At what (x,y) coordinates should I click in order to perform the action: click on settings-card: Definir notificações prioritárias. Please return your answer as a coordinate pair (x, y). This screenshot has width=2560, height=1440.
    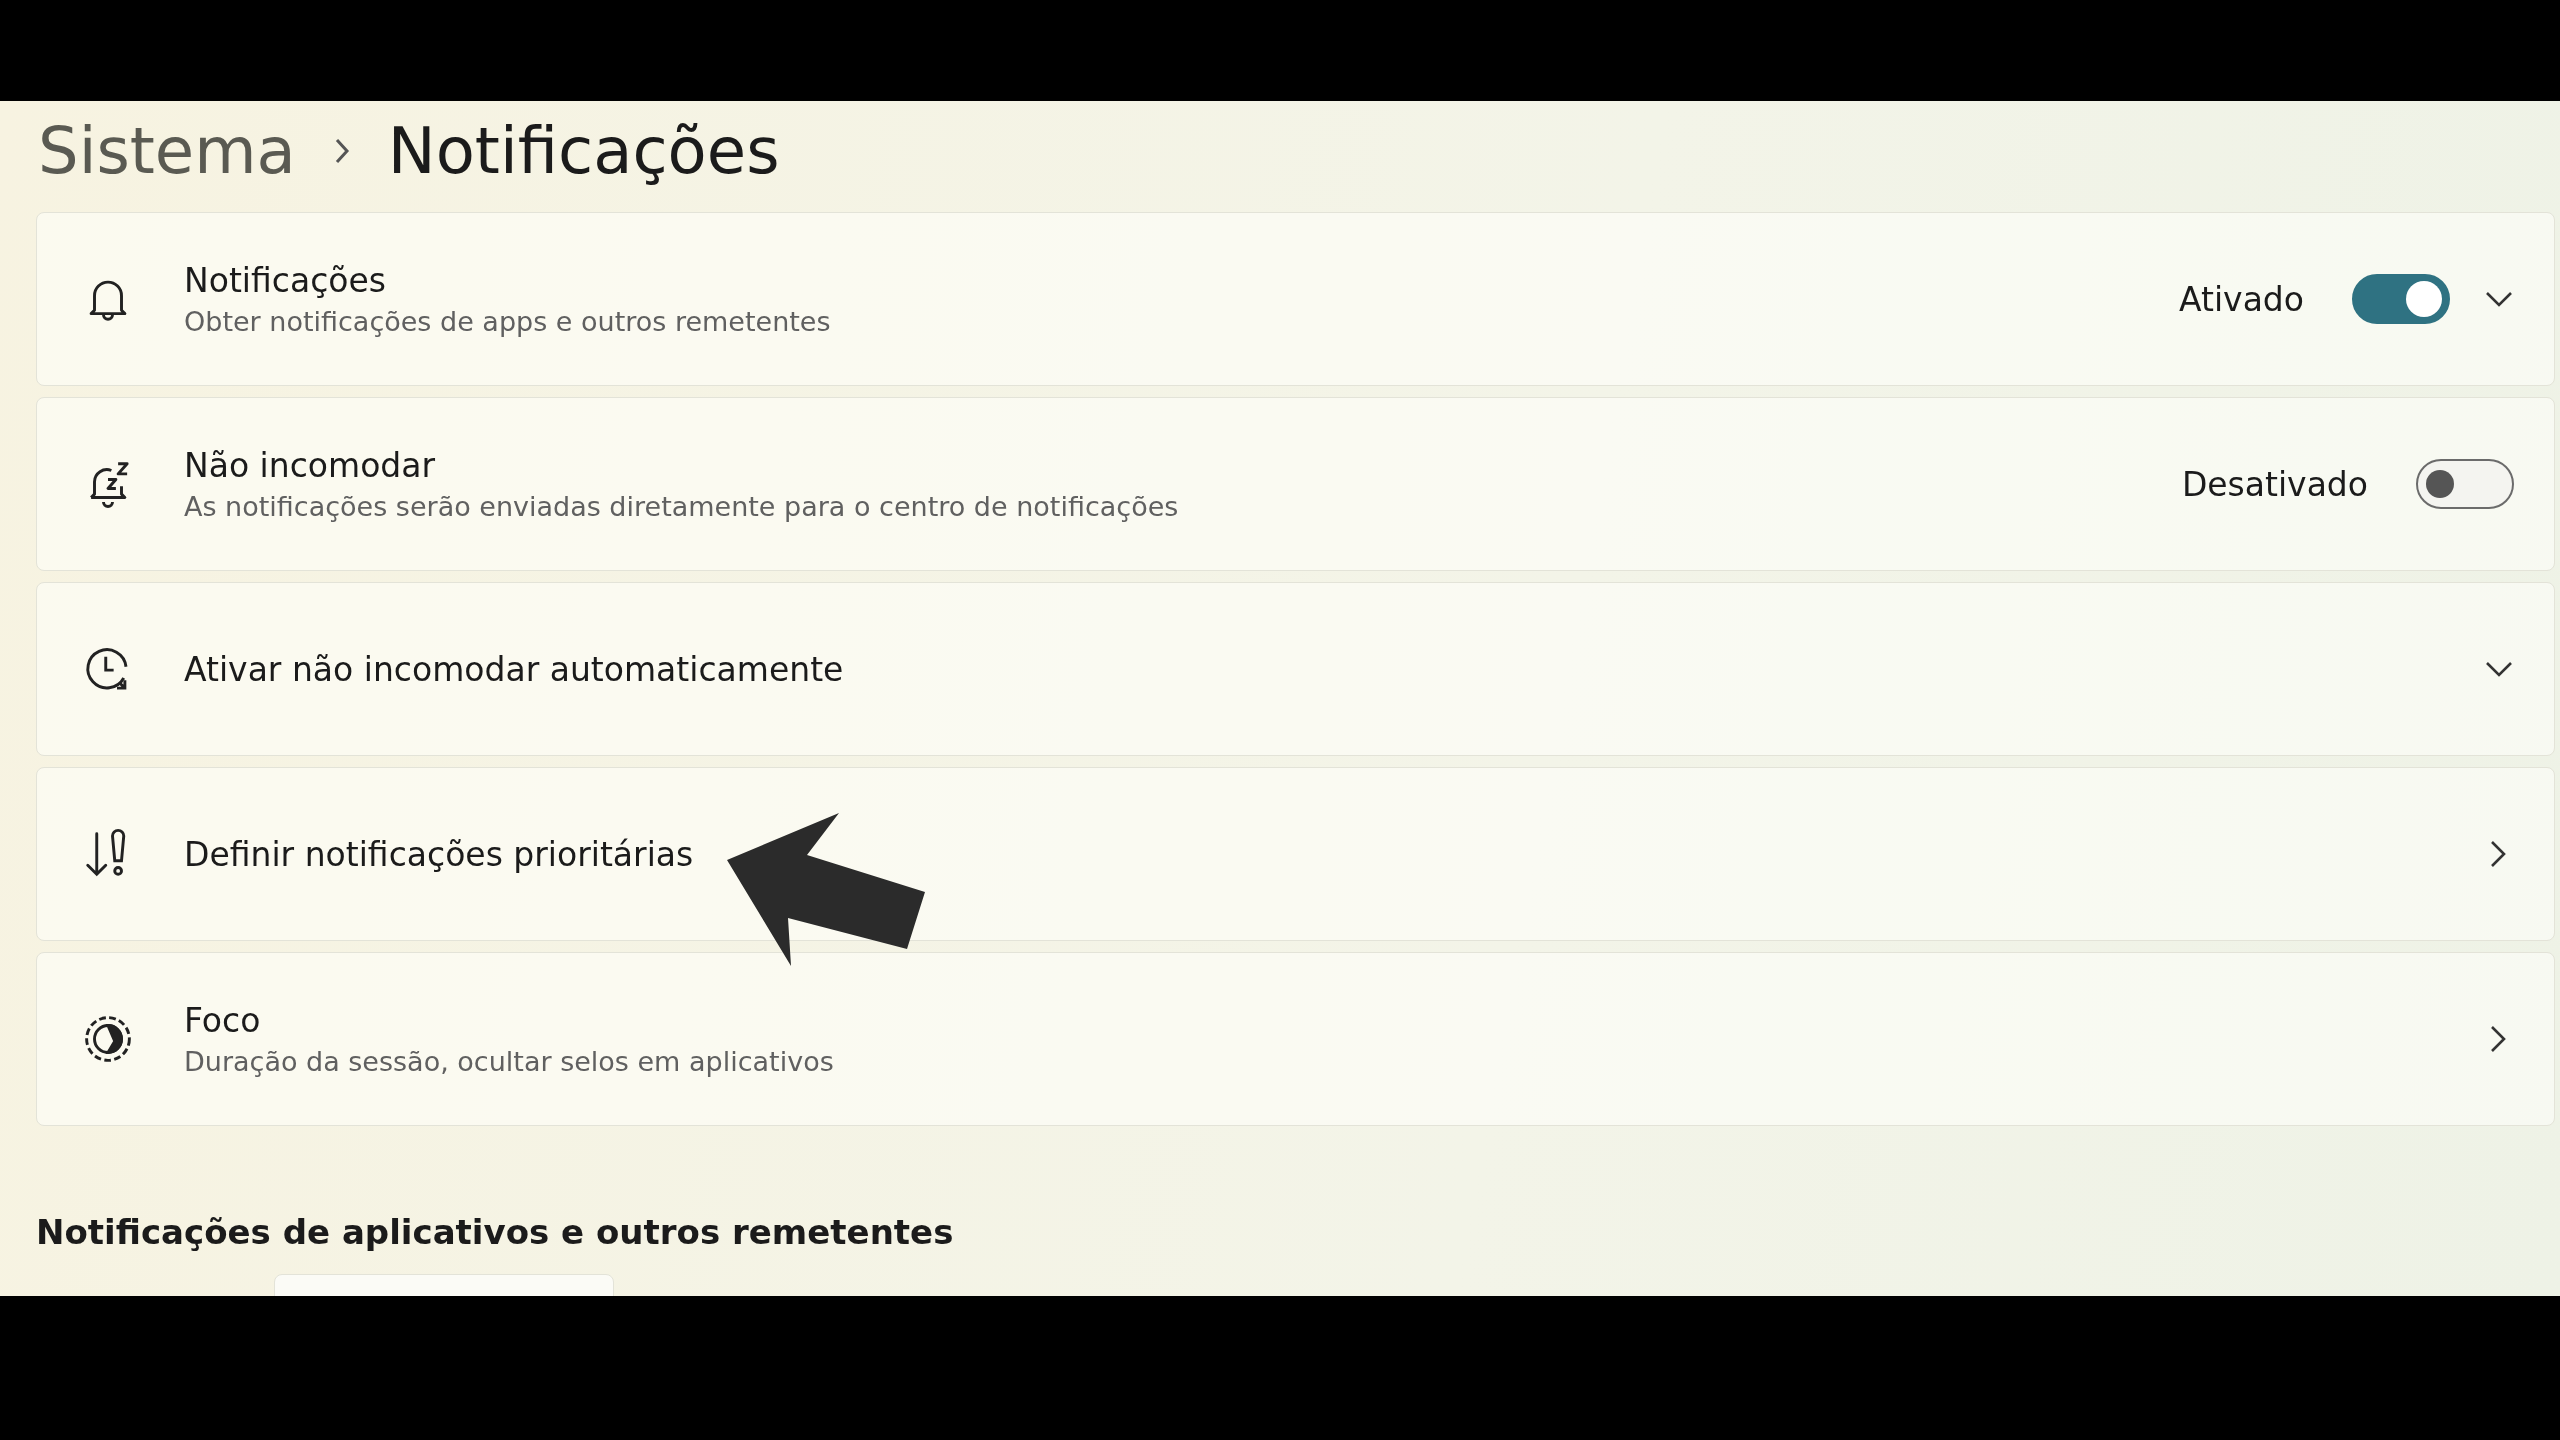
    Looking at the image, I should click on (1295, 854).